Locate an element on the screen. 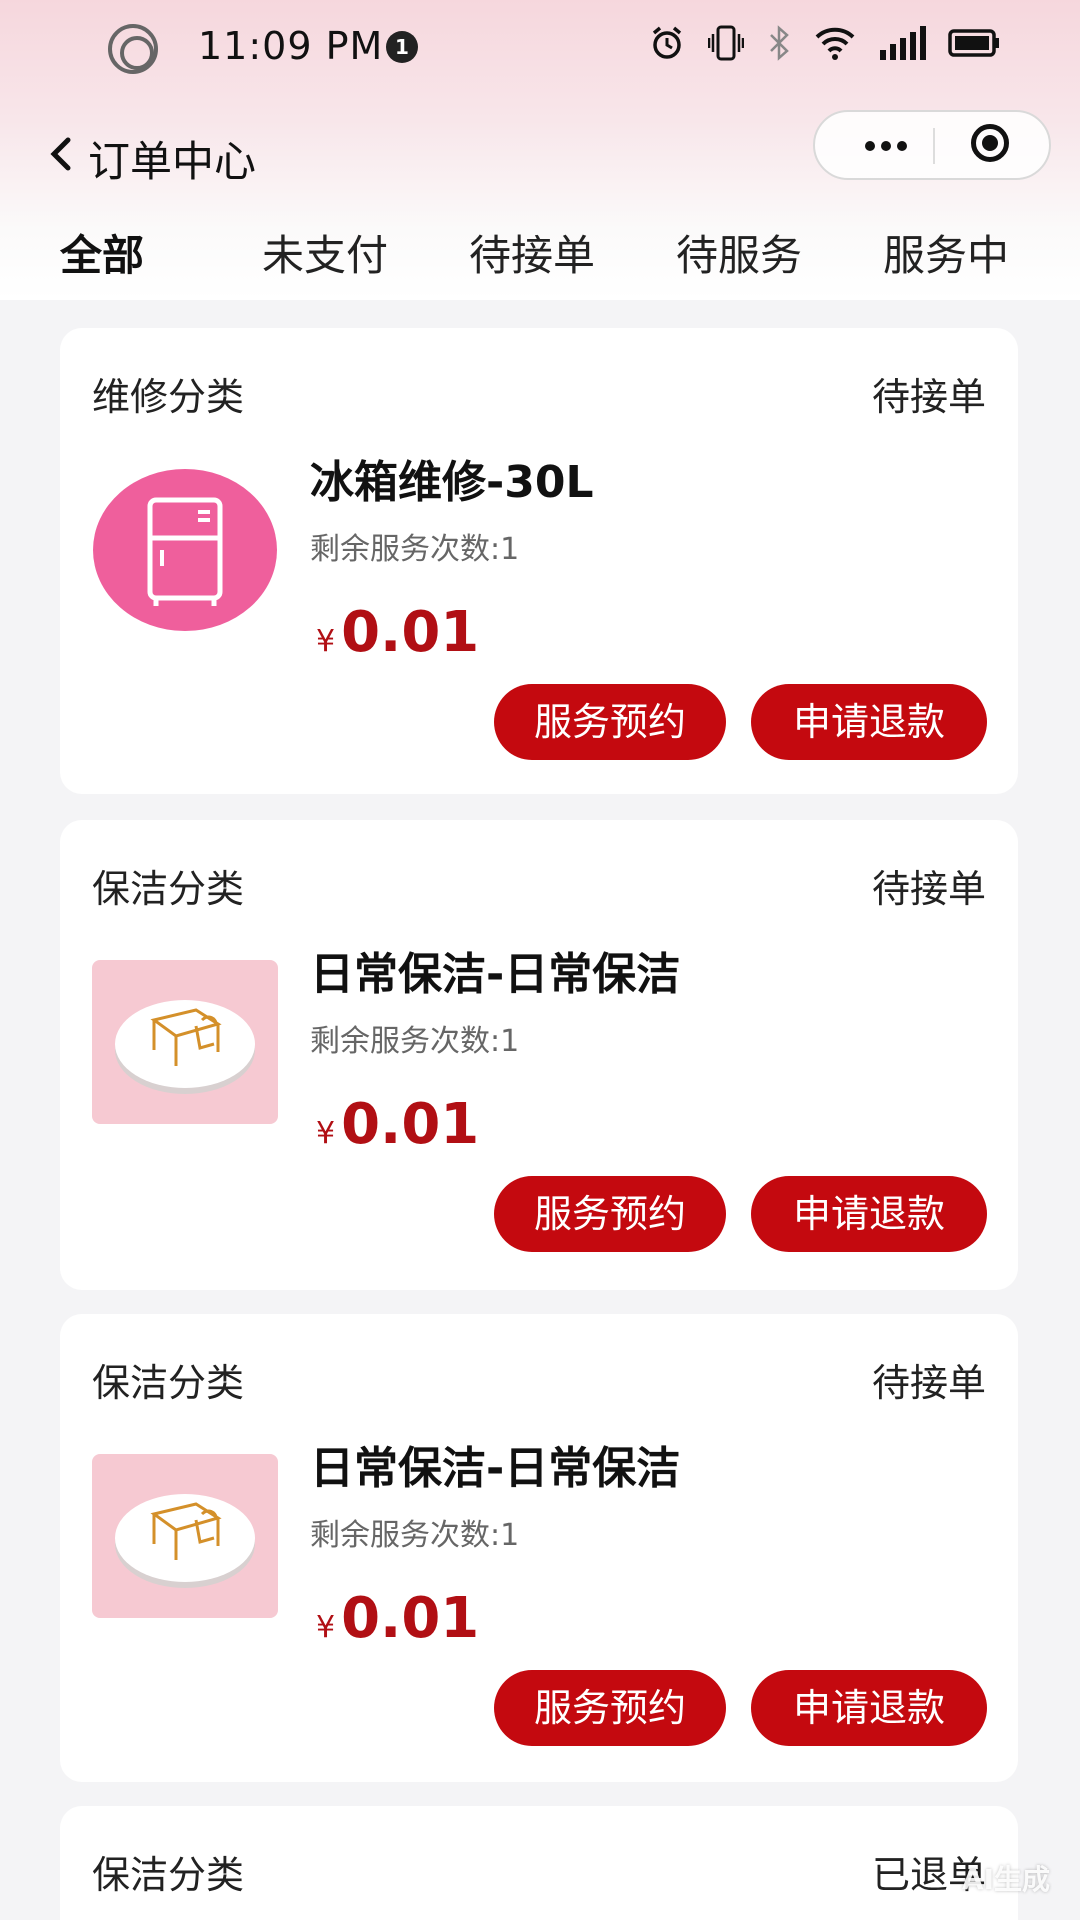 This screenshot has width=1080, height=1920. order-category: 维修分类 is located at coordinates (168, 397).